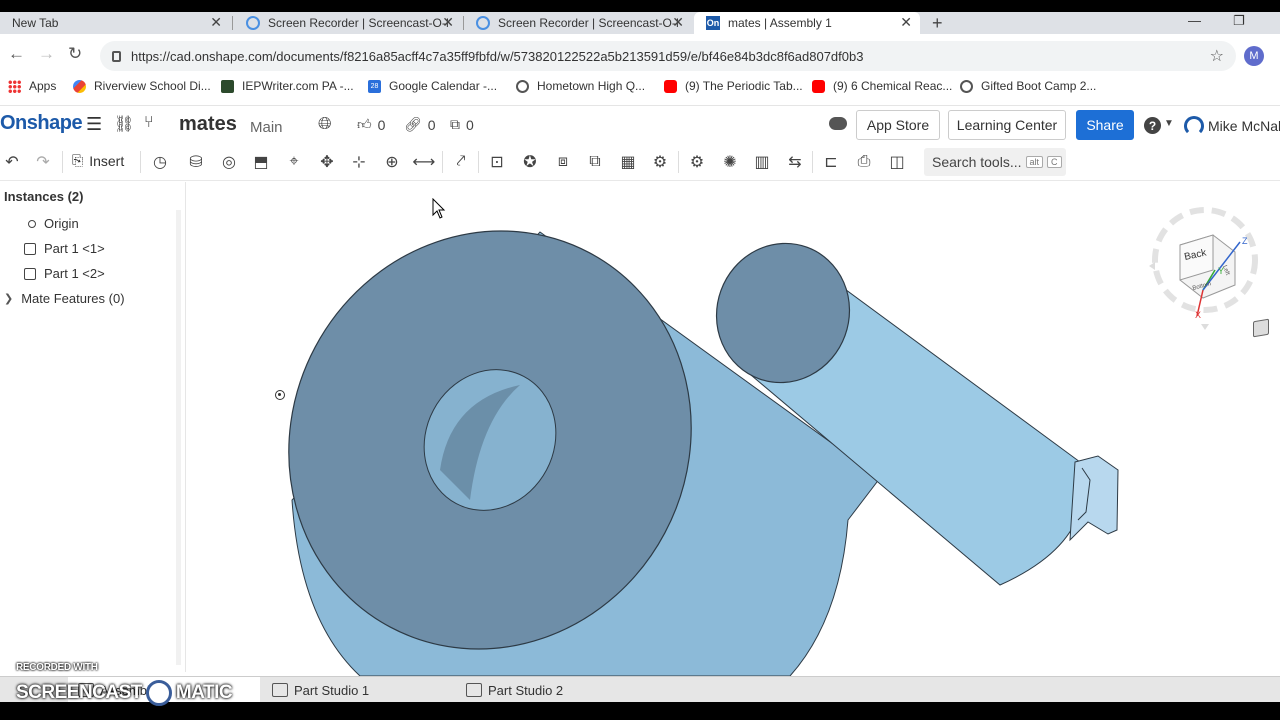 The width and height of the screenshot is (1280, 720). What do you see at coordinates (94, 124) in the screenshot?
I see `menu-icon: ☰` at bounding box center [94, 124].